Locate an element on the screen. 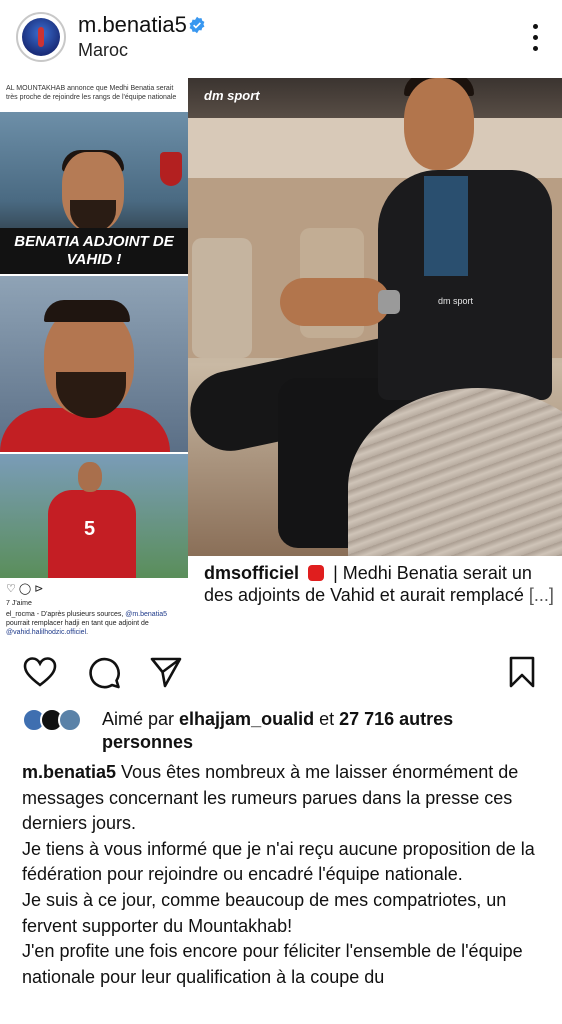 This screenshot has height=1024, width=562. inner-comment-user: el_rocma is located at coordinates (20, 614).